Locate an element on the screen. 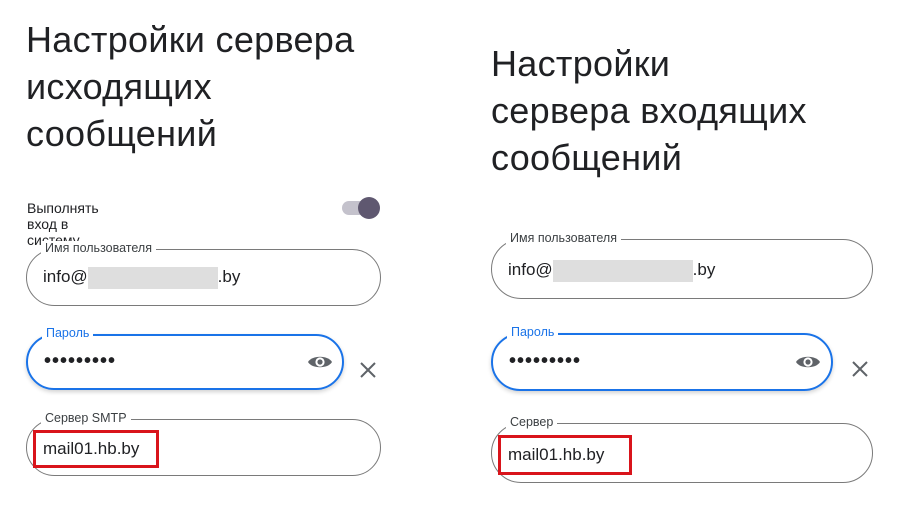  page-title: Настройки сервера исходящих сообщений is located at coordinates (246, 86).